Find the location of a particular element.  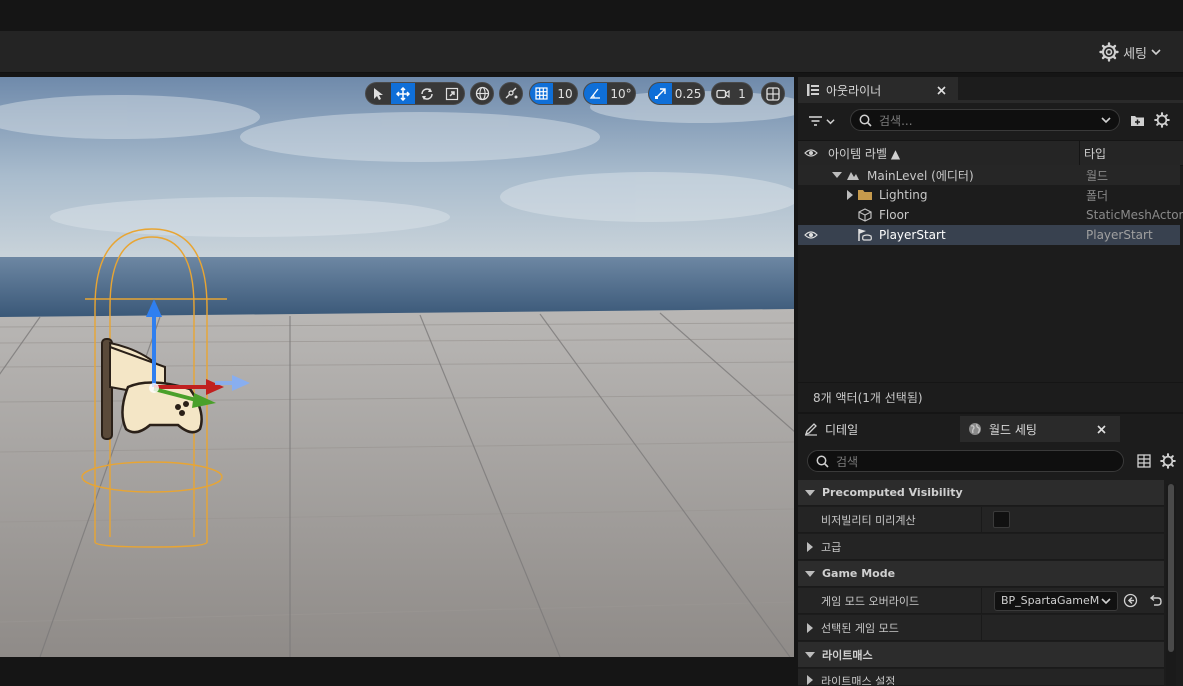

tab-details: 디테일 is located at coordinates (878, 429).